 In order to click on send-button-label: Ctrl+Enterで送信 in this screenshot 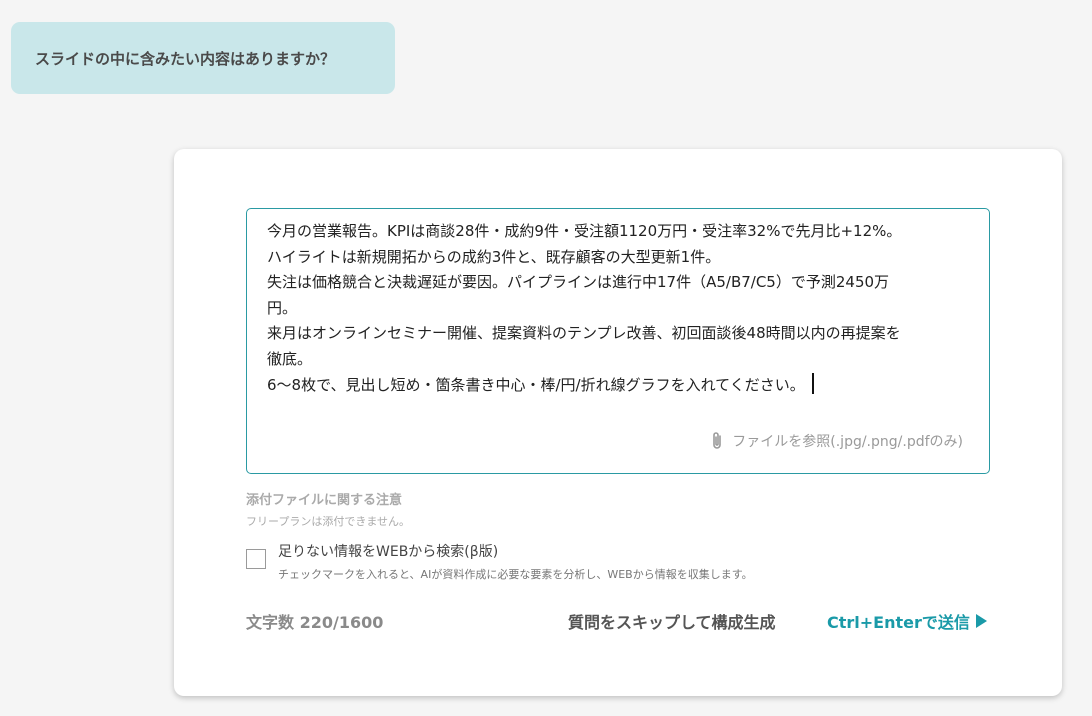, I will do `click(898, 622)`.